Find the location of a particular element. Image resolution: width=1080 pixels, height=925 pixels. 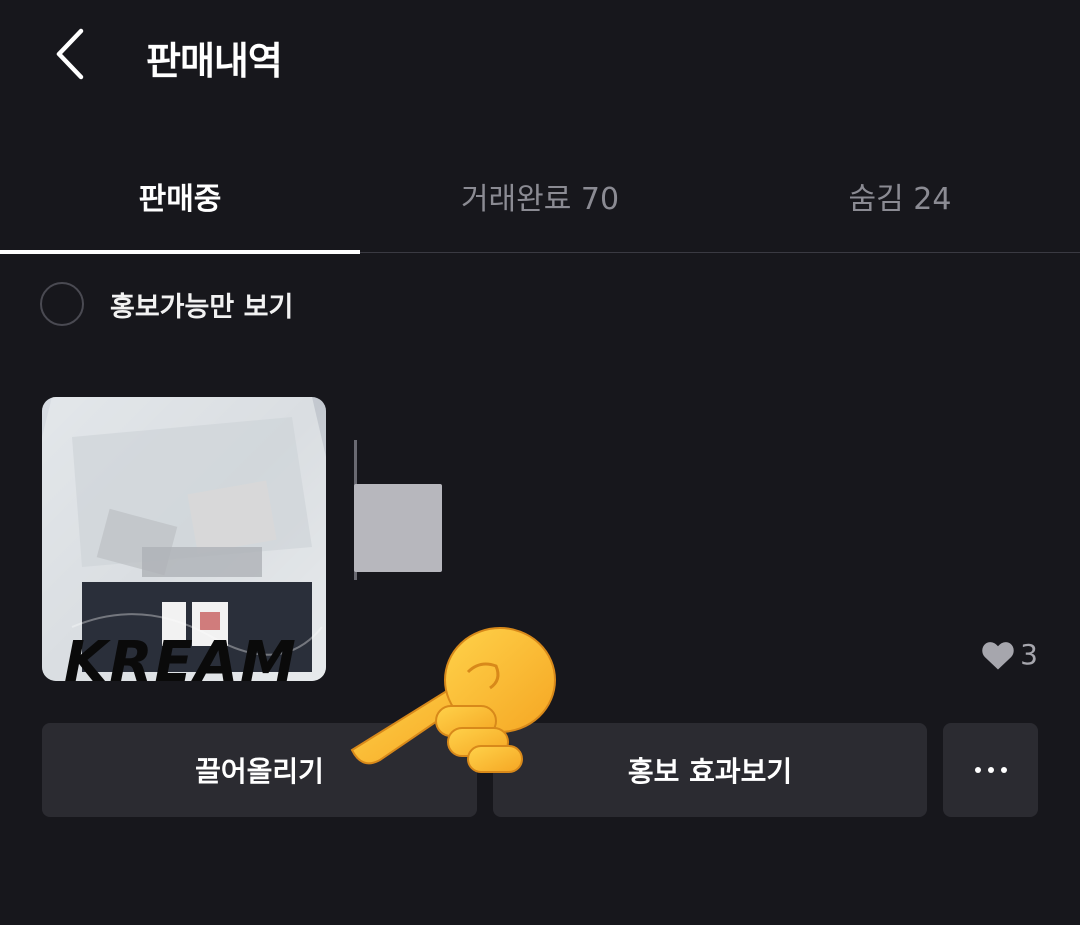

promo-filter-toggle: 홍보가능만 보기 is located at coordinates (166, 304).